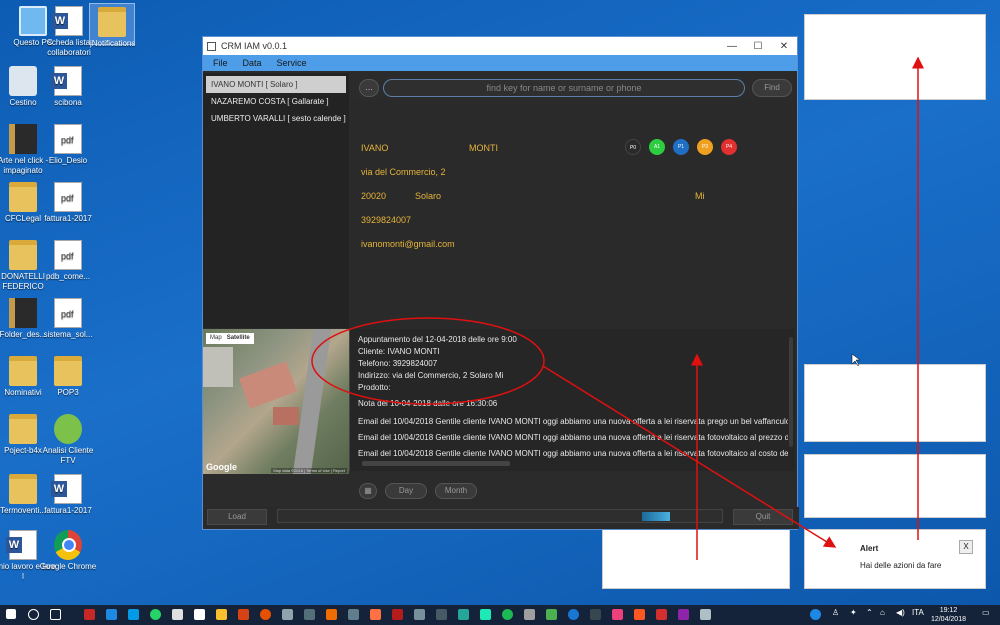 Image resolution: width=1000 pixels, height=625 pixels. Describe the element at coordinates (791, 392) in the screenshot. I see `vertical-scrollbar` at that location.